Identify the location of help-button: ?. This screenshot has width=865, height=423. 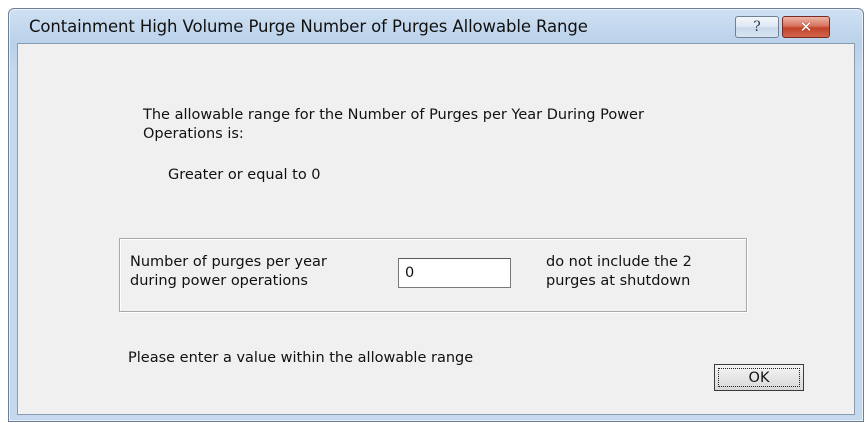
(757, 27).